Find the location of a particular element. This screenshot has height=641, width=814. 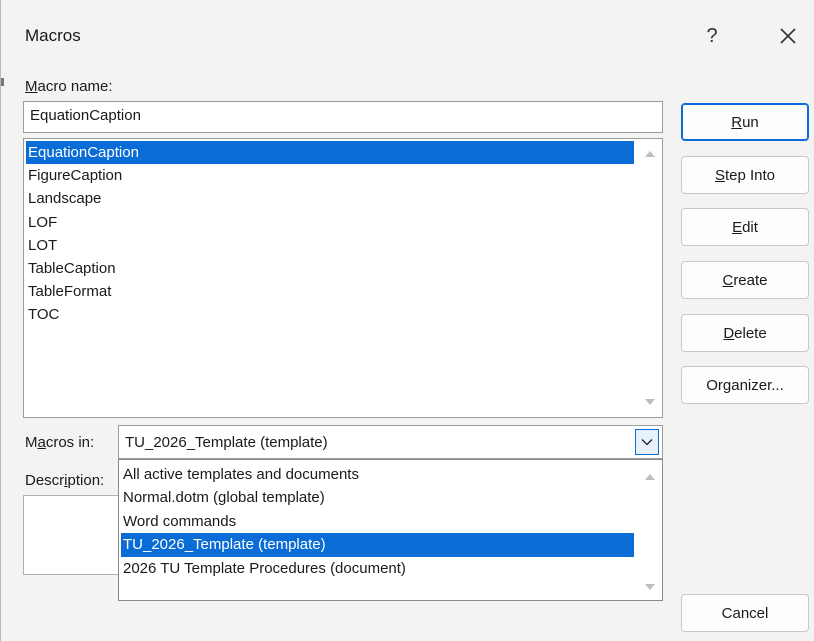

macro-list-item: TableFormat is located at coordinates (330, 291).